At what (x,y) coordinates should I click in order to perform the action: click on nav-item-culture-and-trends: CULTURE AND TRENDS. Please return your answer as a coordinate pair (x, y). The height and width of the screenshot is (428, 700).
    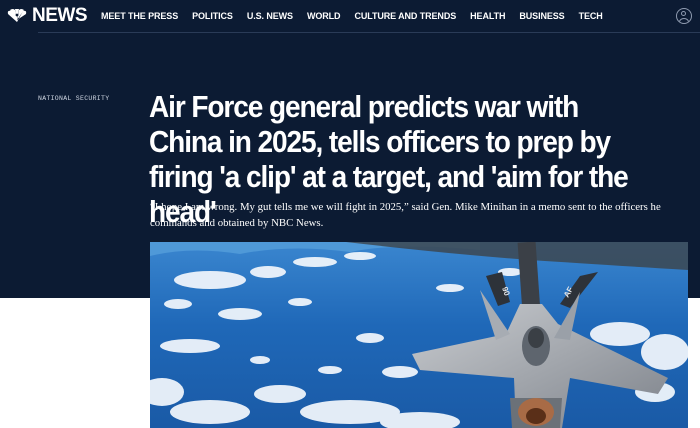
    Looking at the image, I should click on (405, 16).